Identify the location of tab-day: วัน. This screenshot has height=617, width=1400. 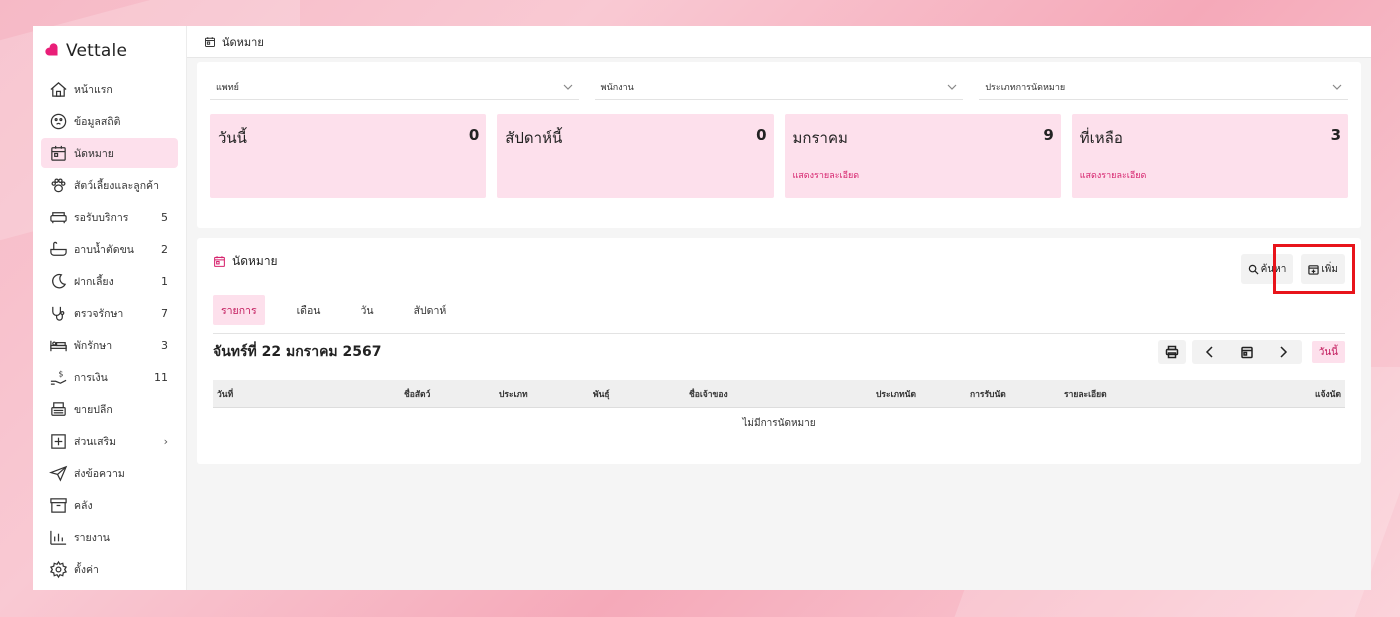
(367, 310).